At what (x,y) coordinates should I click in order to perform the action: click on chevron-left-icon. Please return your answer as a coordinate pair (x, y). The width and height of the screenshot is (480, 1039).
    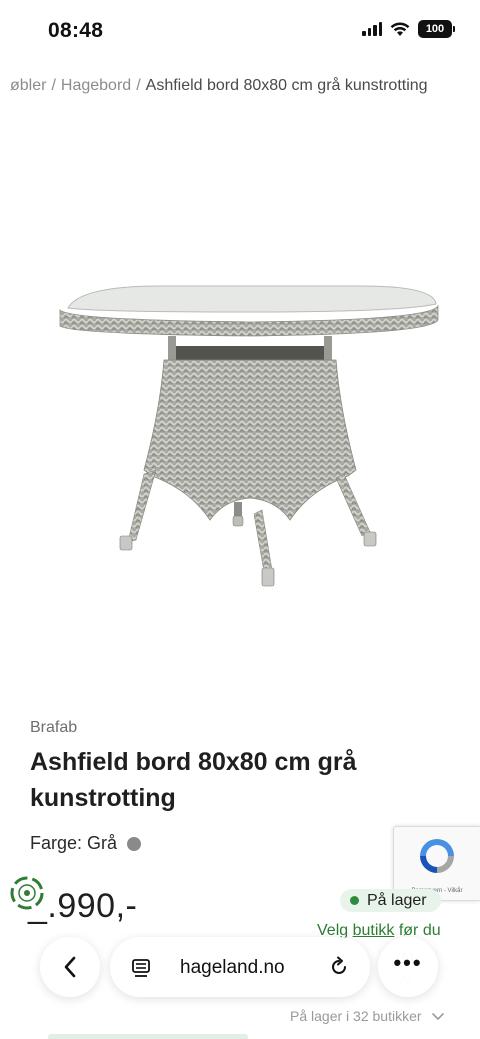
    Looking at the image, I should click on (70, 967).